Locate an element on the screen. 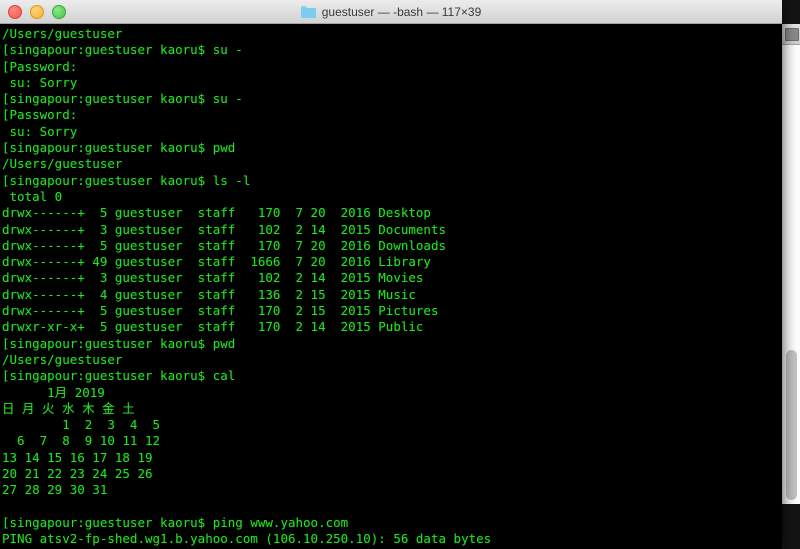 The height and width of the screenshot is (549, 800). background-window-titlebar is located at coordinates (791, 34).